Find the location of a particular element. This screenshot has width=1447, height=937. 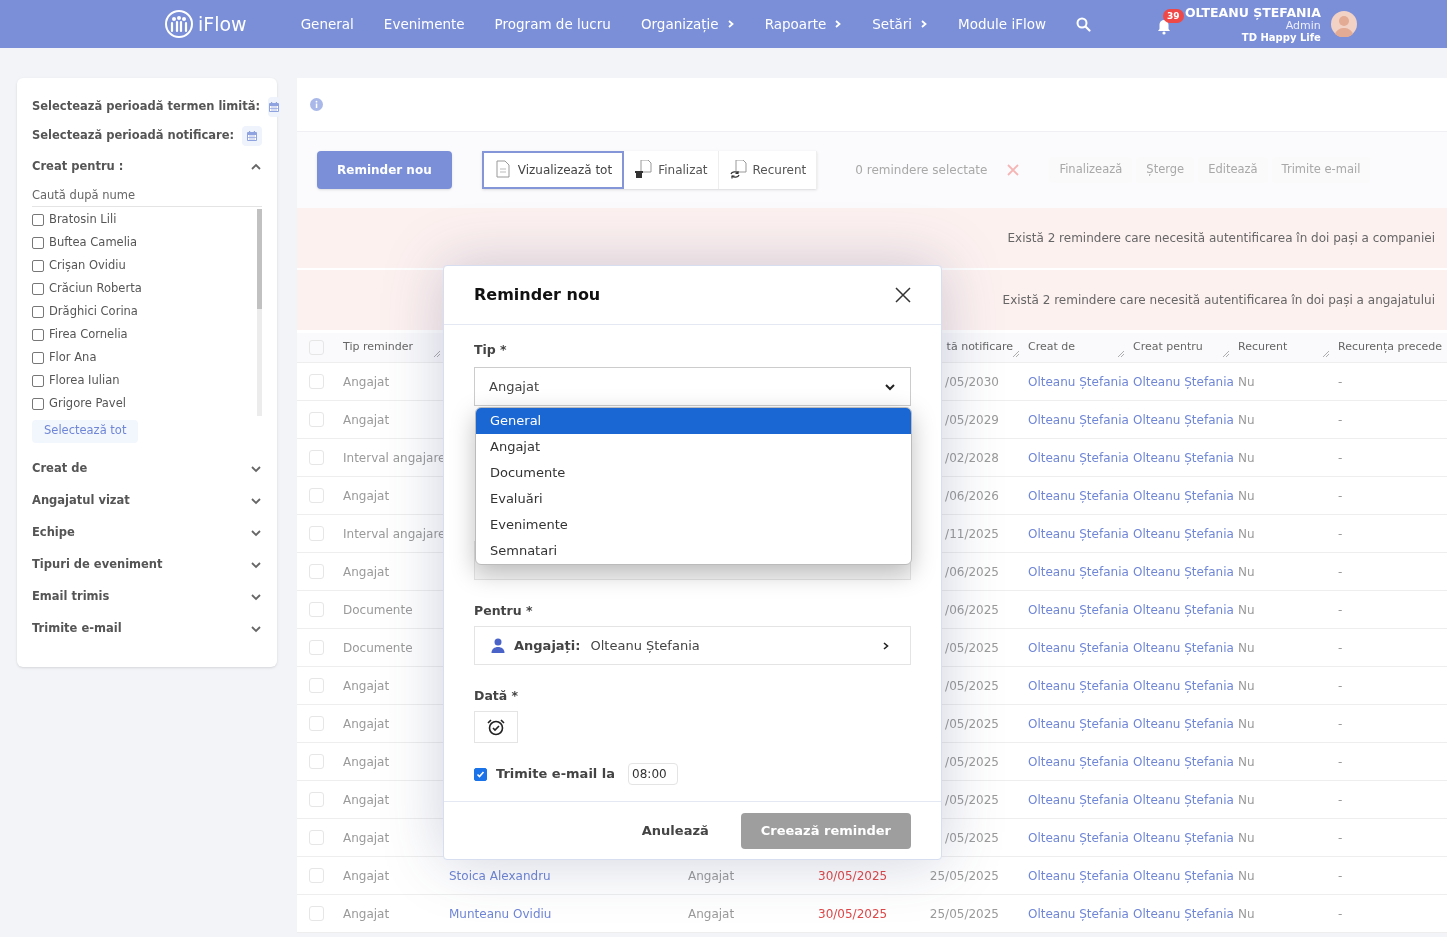

logo: iFlow is located at coordinates (205, 24).